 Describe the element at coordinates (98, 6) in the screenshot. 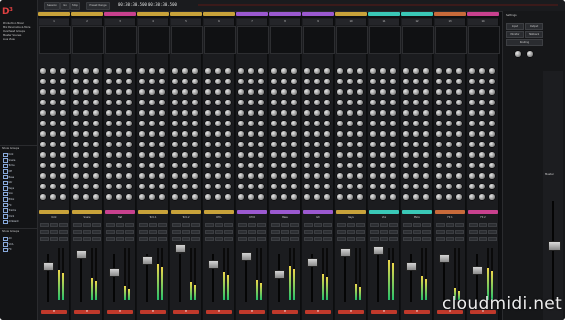

I see `preset-range-button: Preset Range` at that location.